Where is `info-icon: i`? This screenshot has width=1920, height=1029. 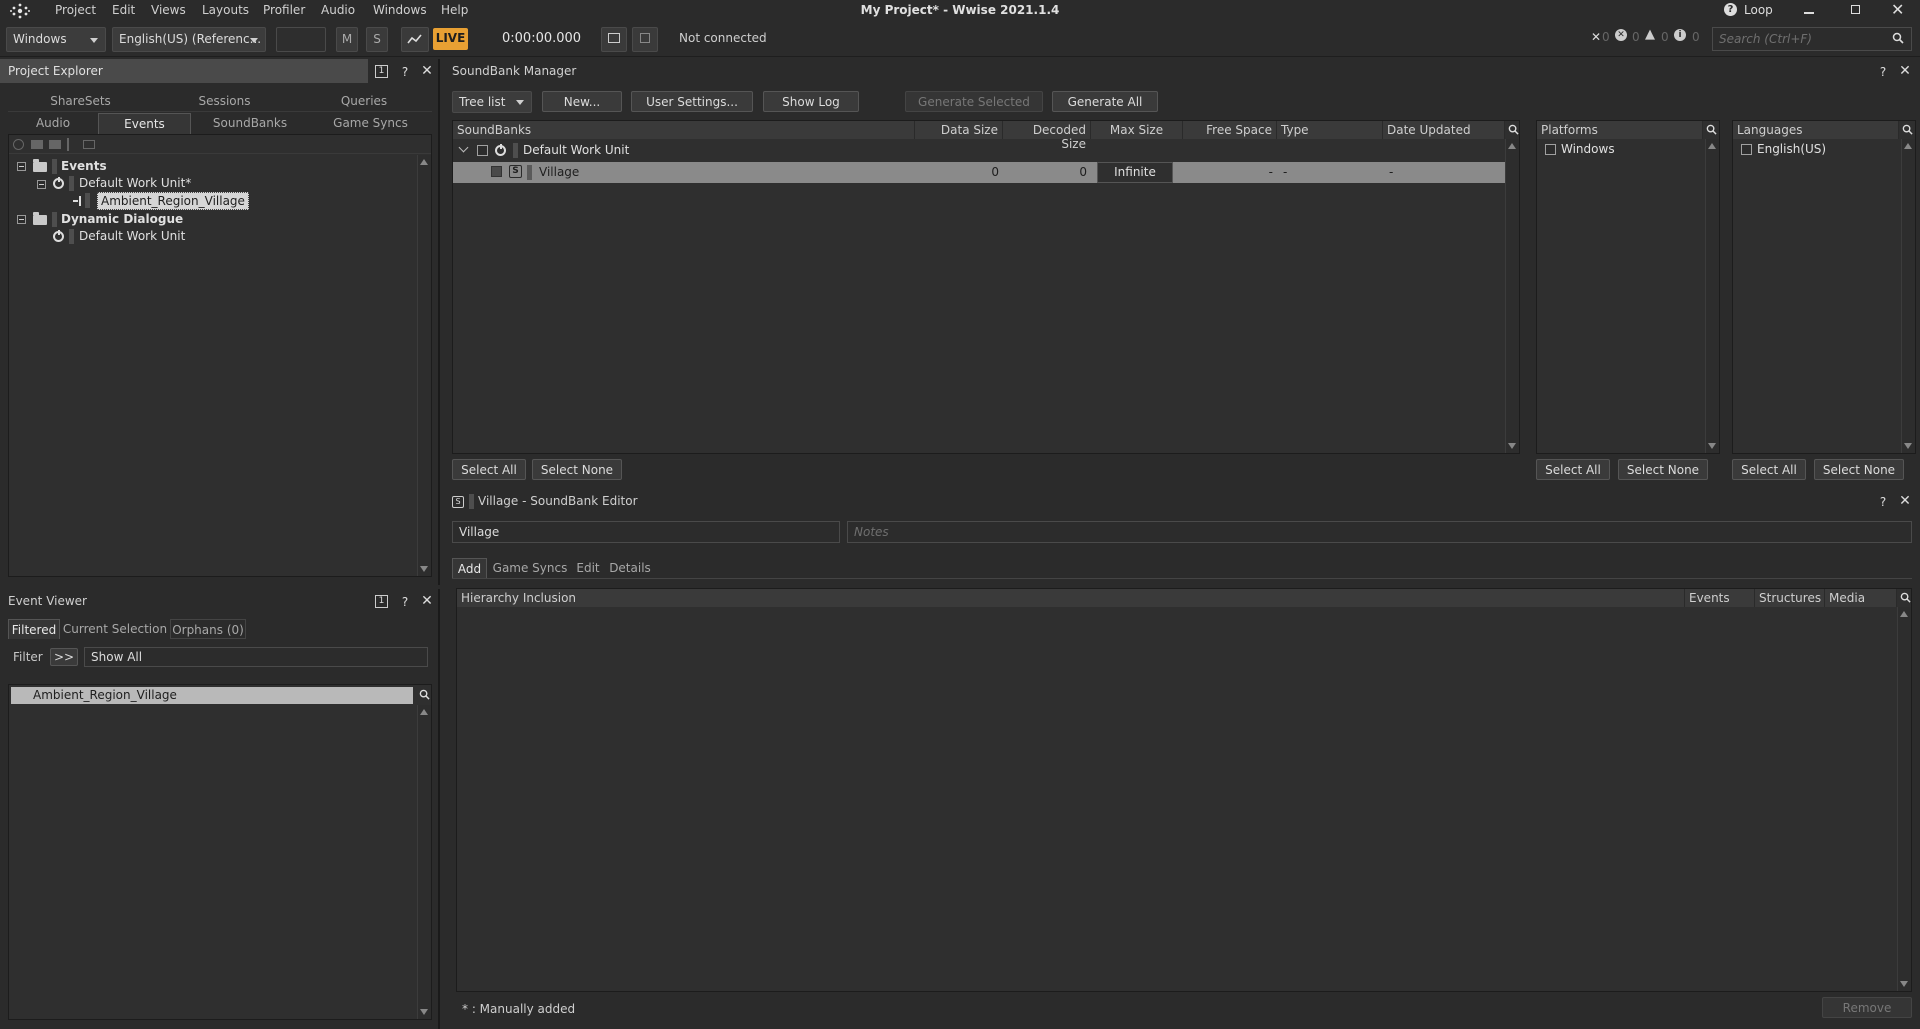 info-icon: i is located at coordinates (1680, 35).